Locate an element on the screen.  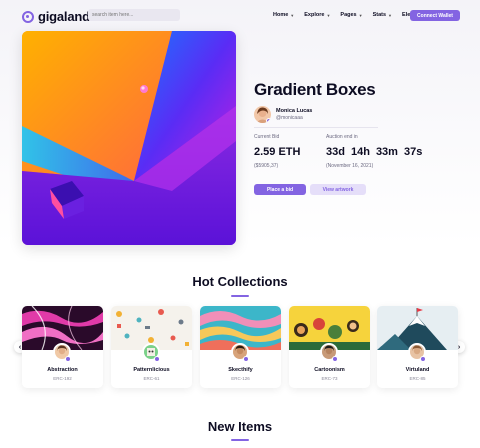
creator-name: Monica Lucas is located at coordinates (294, 111).